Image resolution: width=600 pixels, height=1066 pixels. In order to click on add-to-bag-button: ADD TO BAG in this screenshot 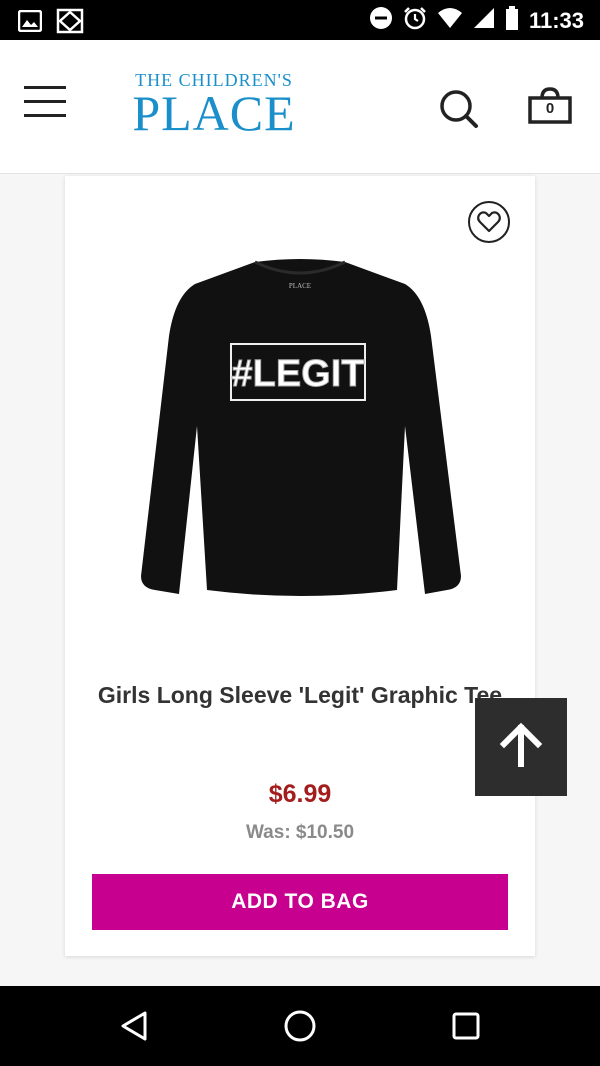, I will do `click(300, 902)`.